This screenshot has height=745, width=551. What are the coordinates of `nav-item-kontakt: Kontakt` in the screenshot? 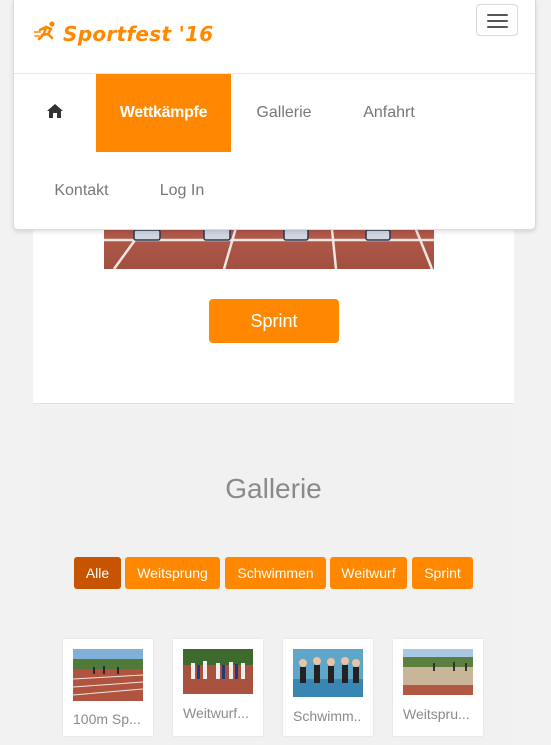 It's located at (81, 191).